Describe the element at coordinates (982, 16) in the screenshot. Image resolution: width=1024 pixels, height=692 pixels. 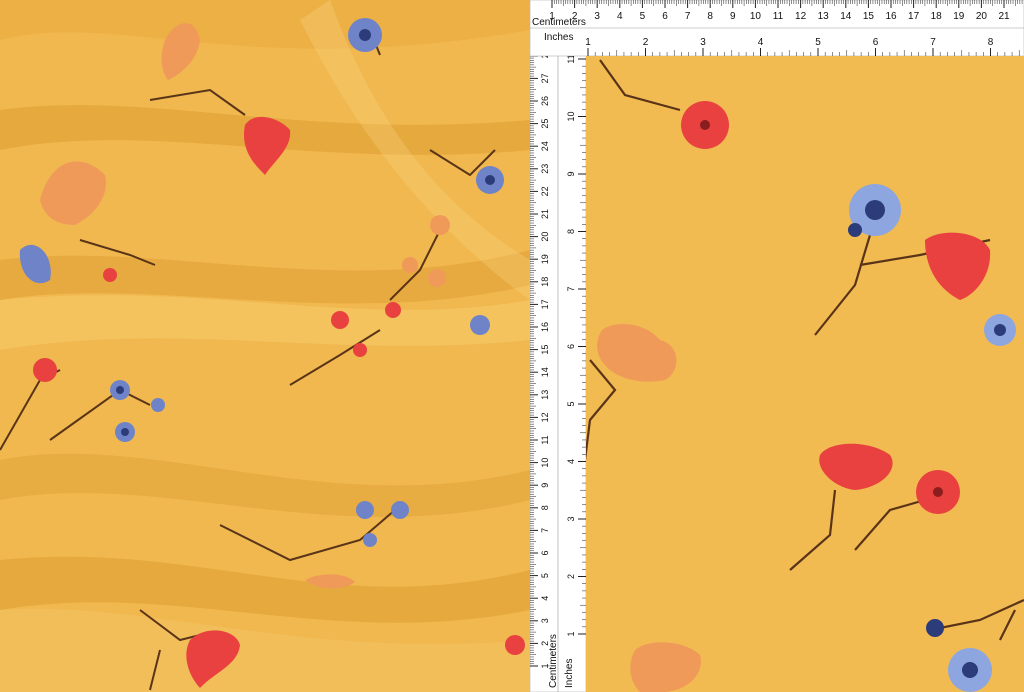
I see `ruler-top-cm-label: 20` at that location.